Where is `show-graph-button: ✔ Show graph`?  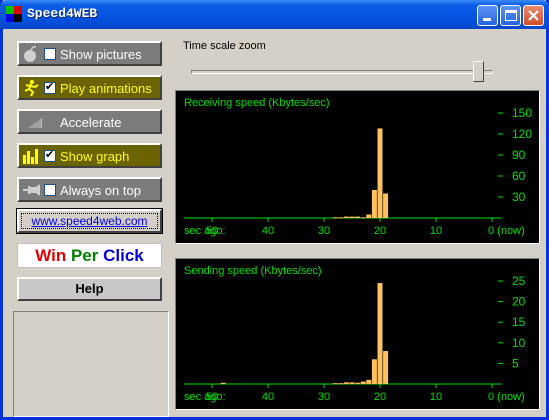
show-graph-button: ✔ Show graph is located at coordinates (89, 155).